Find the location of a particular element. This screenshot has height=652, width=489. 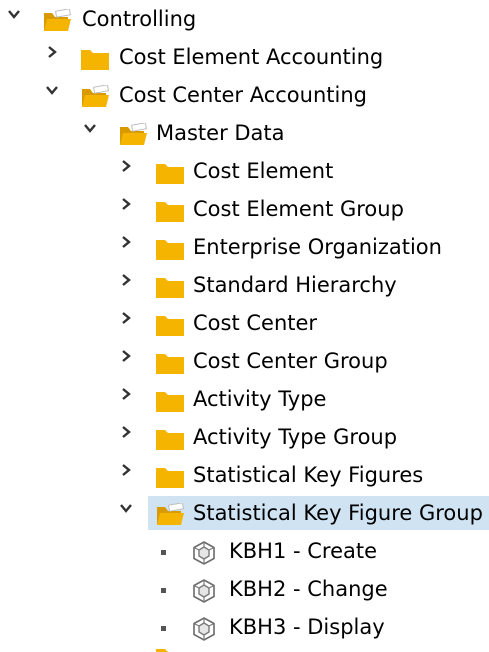

tree-leaf-label: KBH3 - Display is located at coordinates (307, 627).